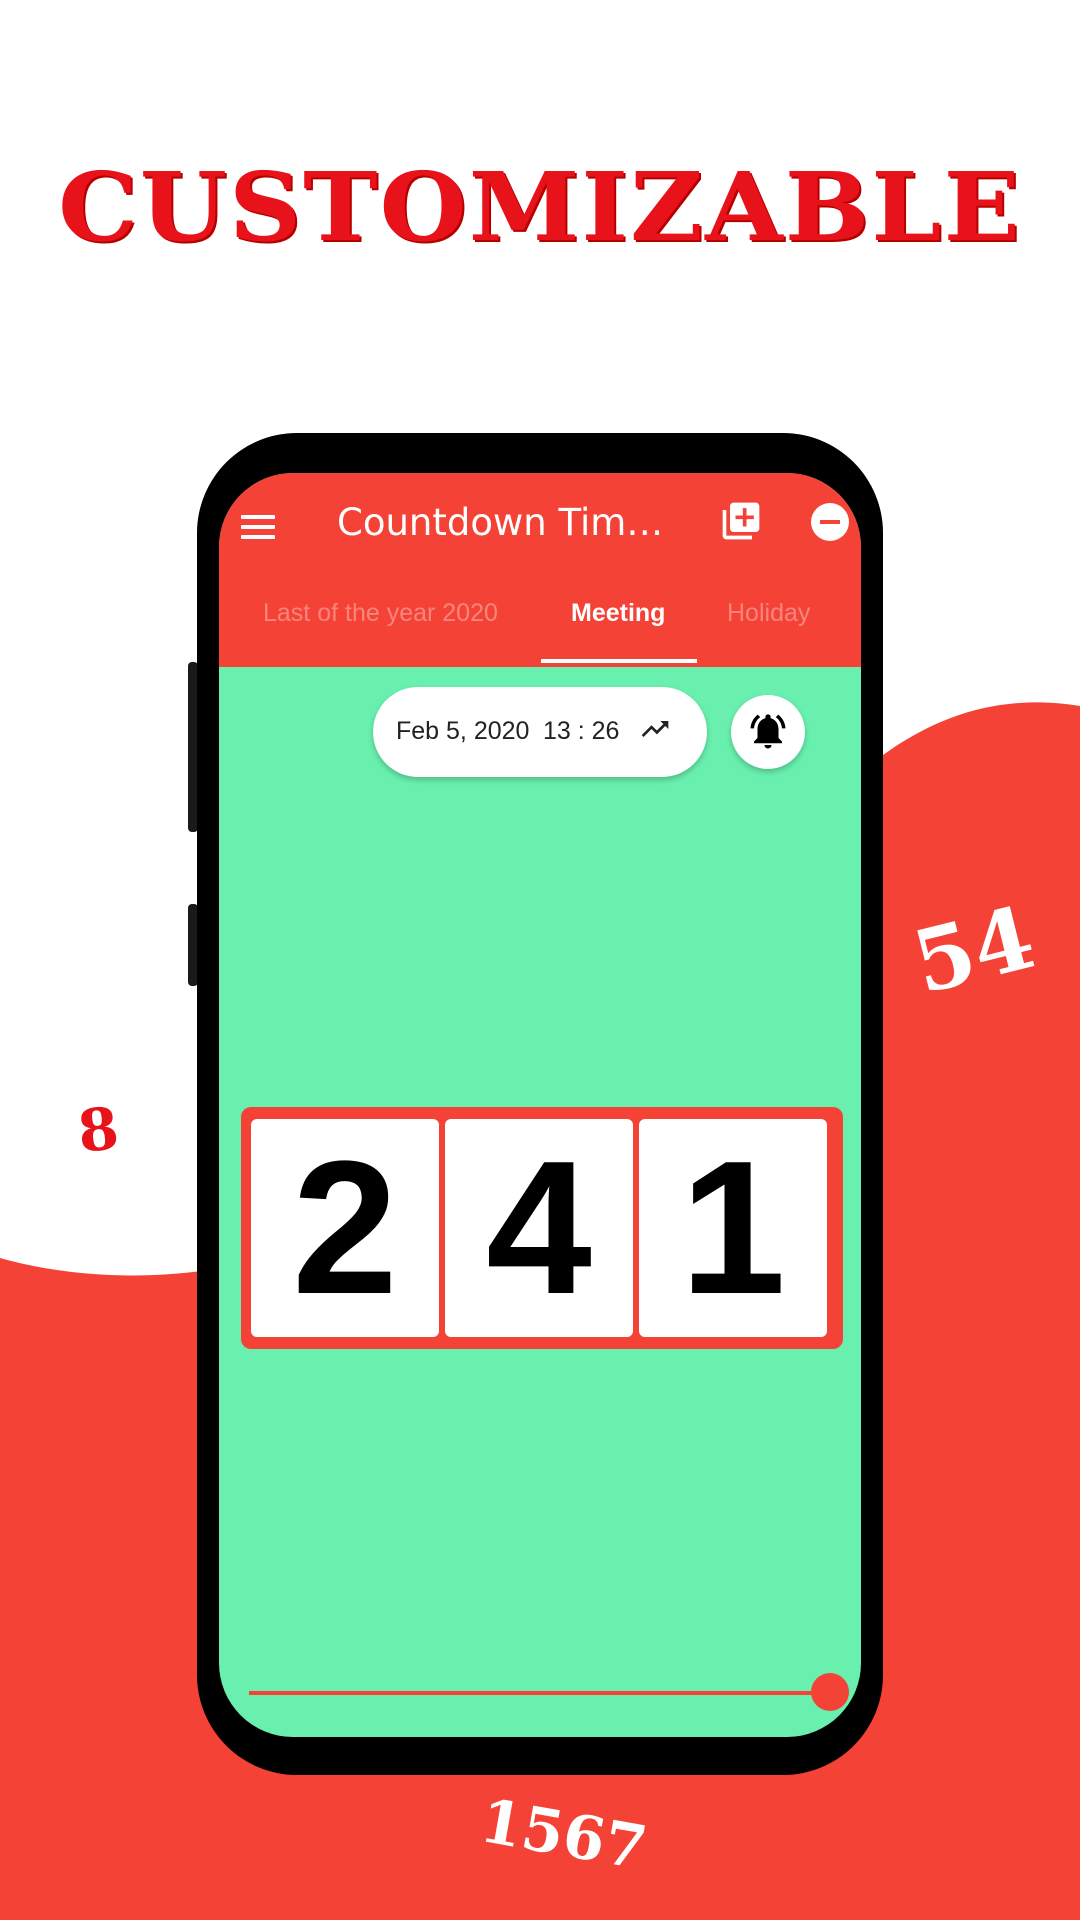 This screenshot has width=1080, height=1920. I want to click on headline: CUSTOMIZABLE, so click(540, 207).